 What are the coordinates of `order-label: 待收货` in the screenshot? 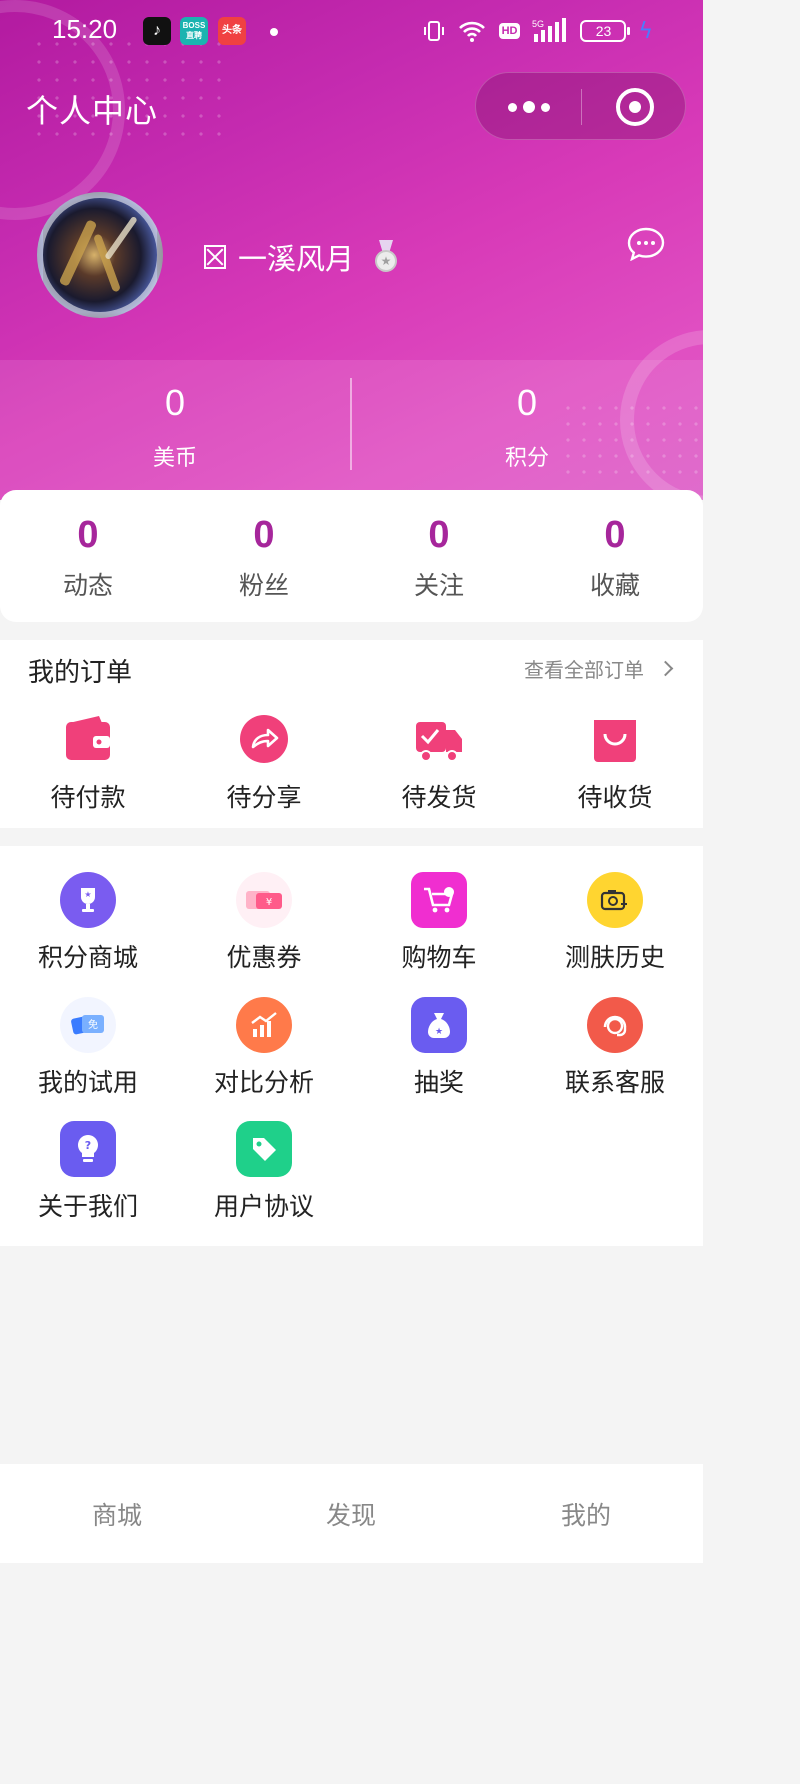 It's located at (615, 797).